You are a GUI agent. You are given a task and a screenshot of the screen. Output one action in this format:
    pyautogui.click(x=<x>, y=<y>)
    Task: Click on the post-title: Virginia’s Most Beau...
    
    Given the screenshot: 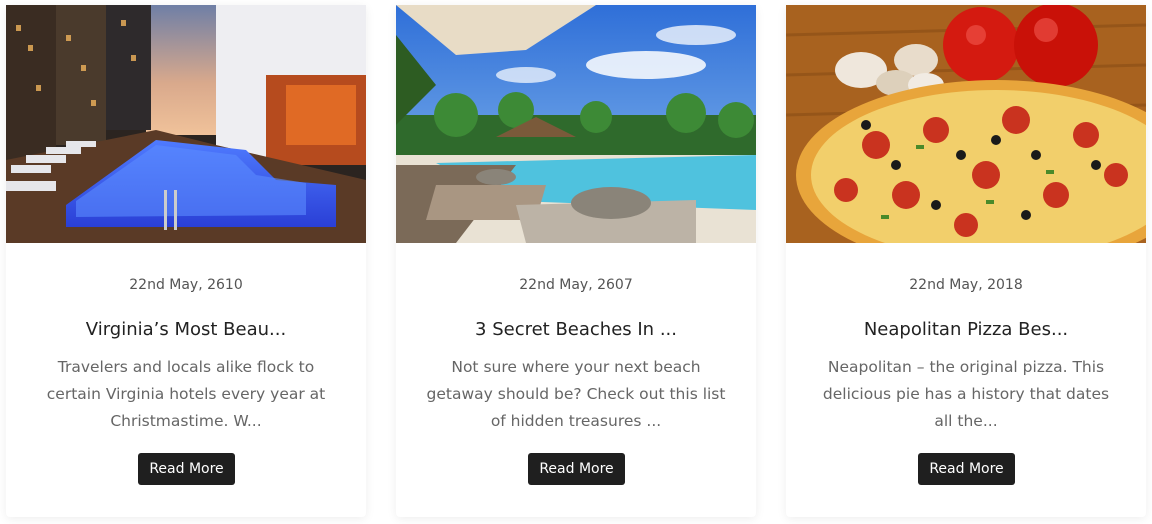 What is the action you would take?
    pyautogui.click(x=186, y=329)
    